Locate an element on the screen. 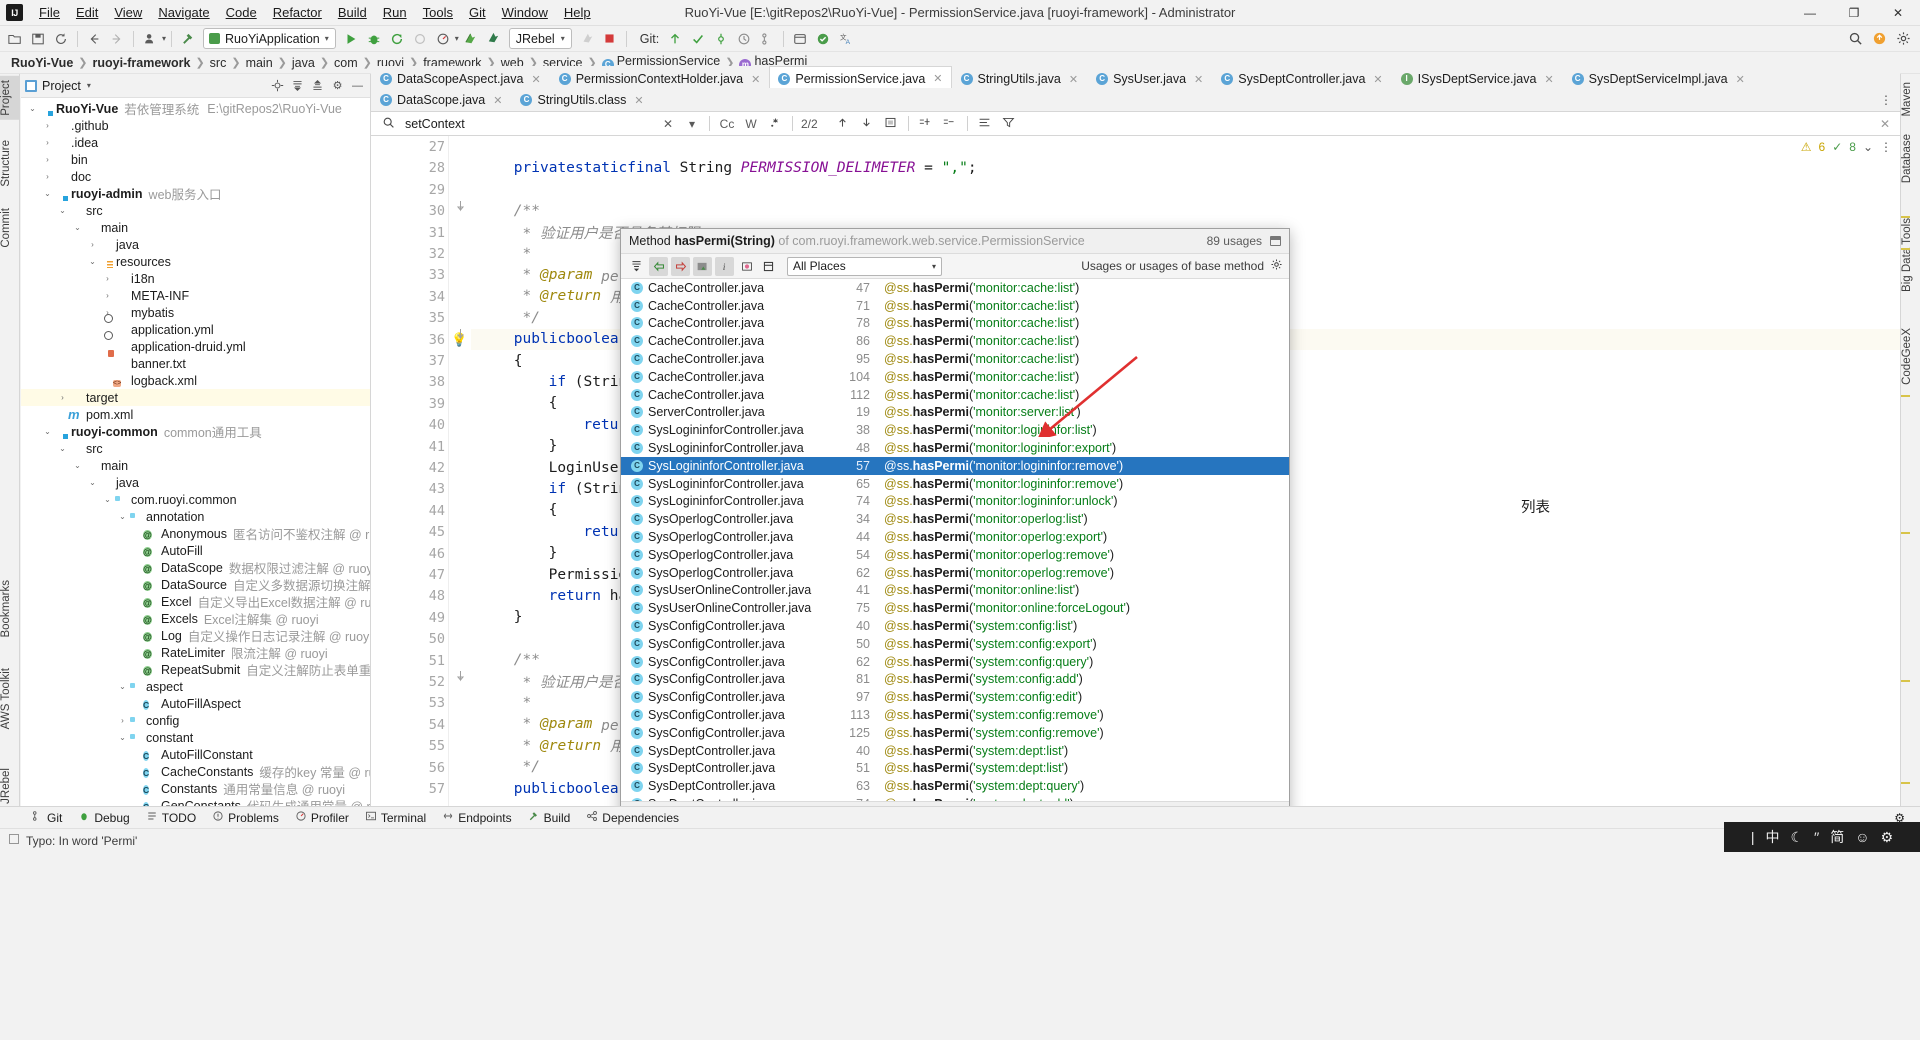 This screenshot has width=1920, height=1040. editor-tabs-row-2: C DataScope.java ✕ C StringUtils.class ✕ ⋮ is located at coordinates (1135, 100).